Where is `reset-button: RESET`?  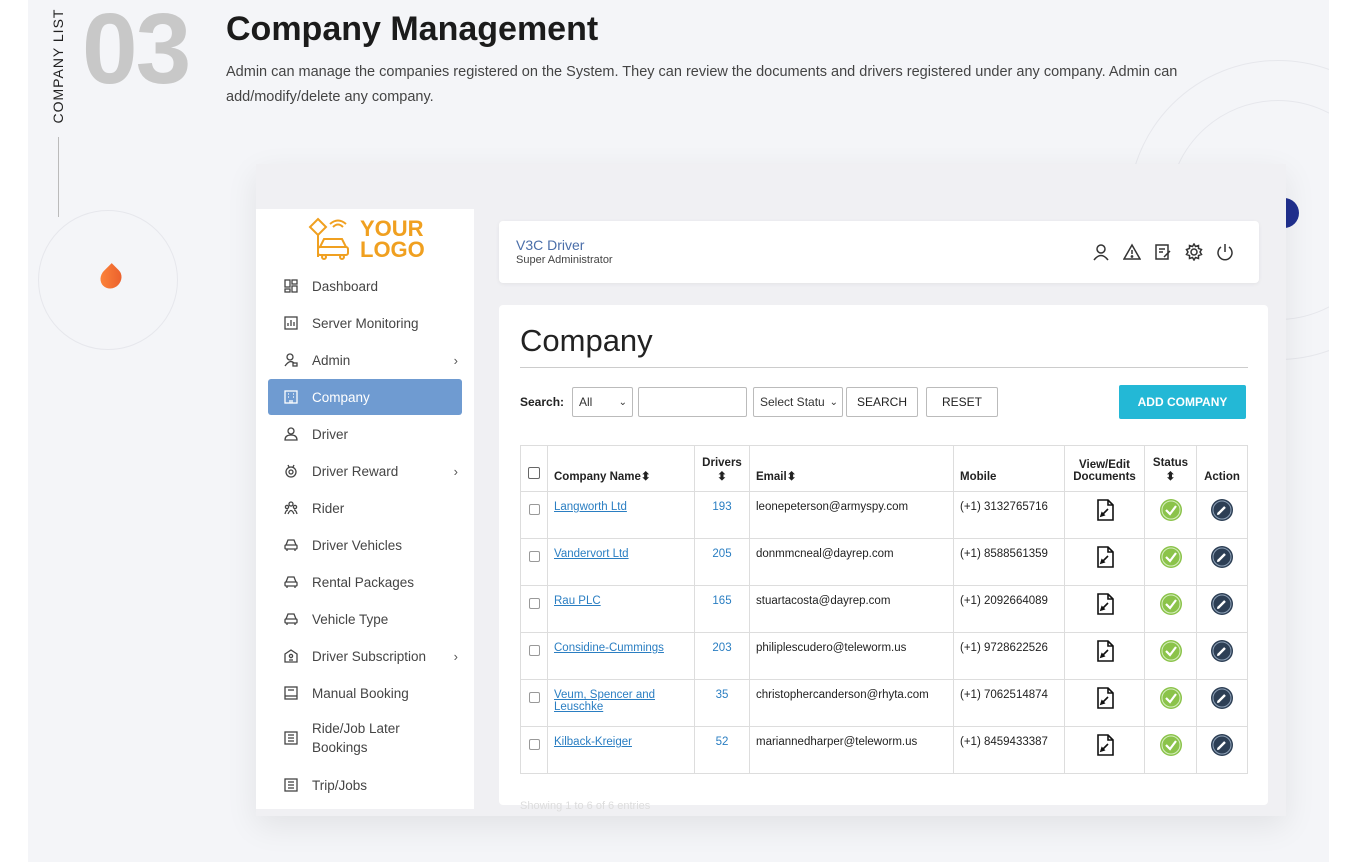 reset-button: RESET is located at coordinates (962, 402).